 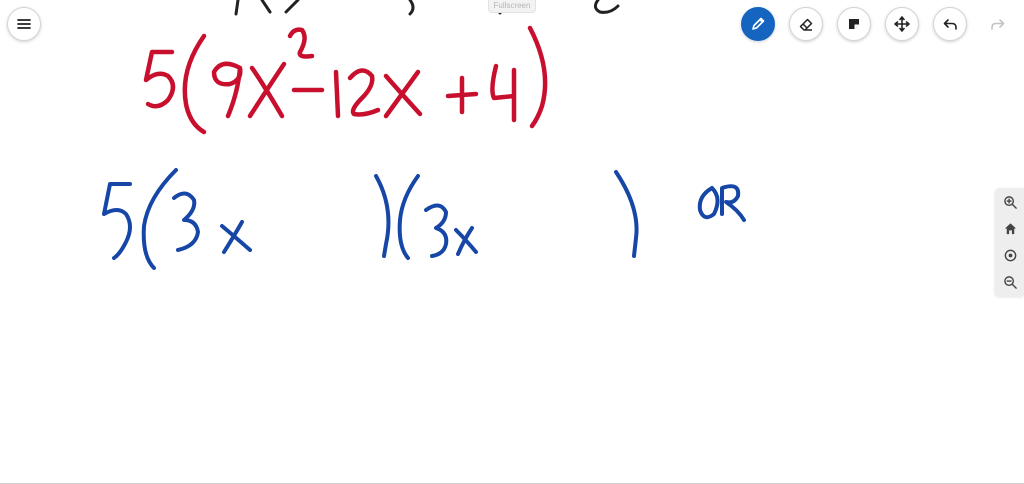 I want to click on redo-icon, so click(x=998, y=24).